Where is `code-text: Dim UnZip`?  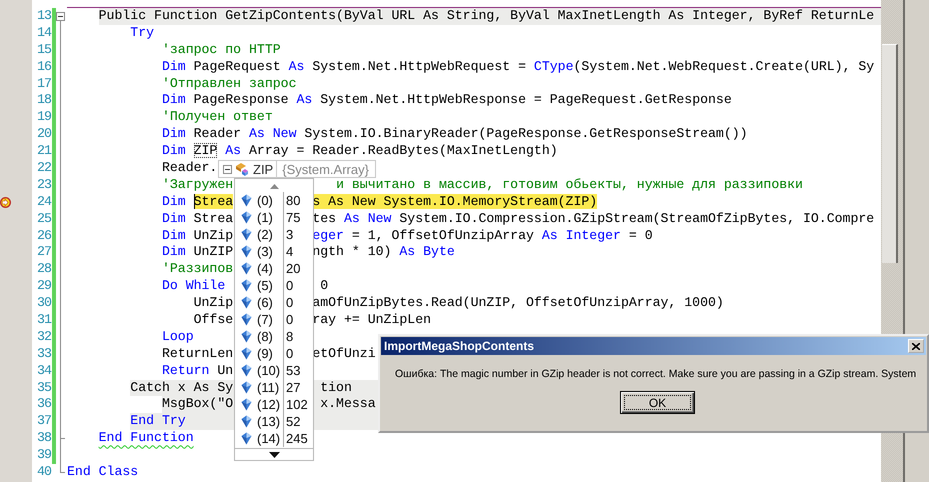
code-text: Dim UnZip is located at coordinates (198, 236).